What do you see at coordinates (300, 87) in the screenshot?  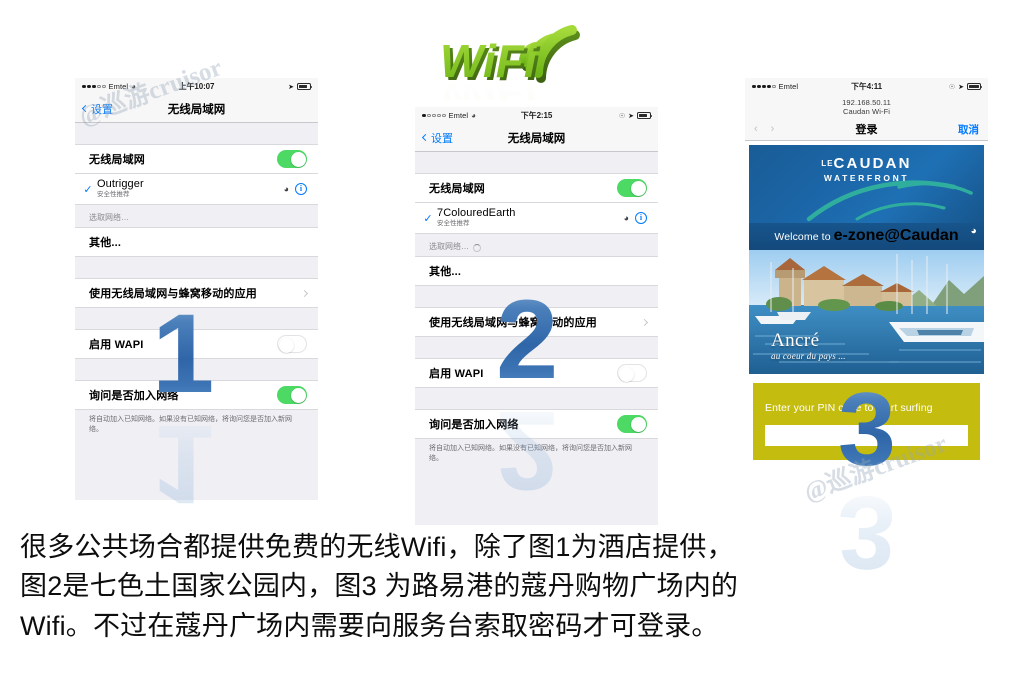 I see `status-right: ➤` at bounding box center [300, 87].